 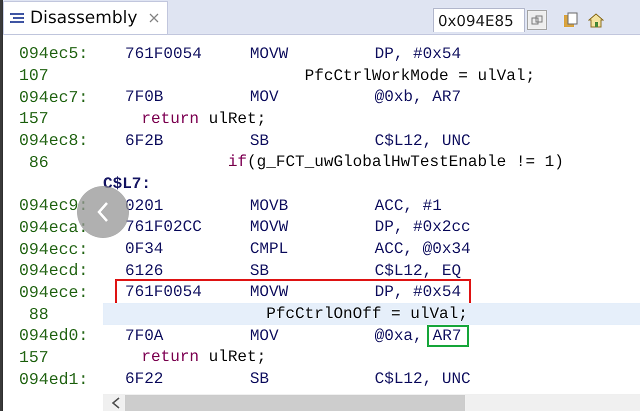 I want to click on mnemonic: CMPL, so click(x=270, y=249).